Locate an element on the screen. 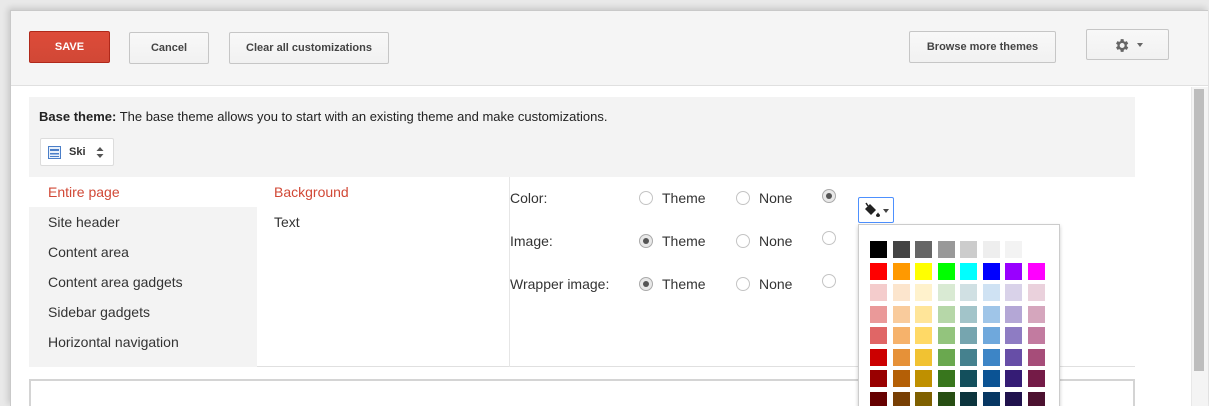 The width and height of the screenshot is (1209, 406). category-item: Content area gadgets is located at coordinates (143, 282).